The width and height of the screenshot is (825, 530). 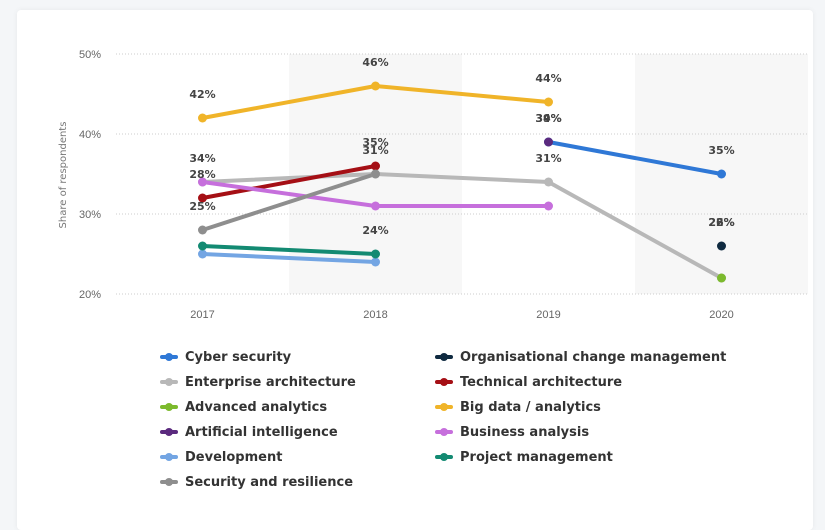 I want to click on legend-label: Big data / analytics, so click(x=530, y=407).